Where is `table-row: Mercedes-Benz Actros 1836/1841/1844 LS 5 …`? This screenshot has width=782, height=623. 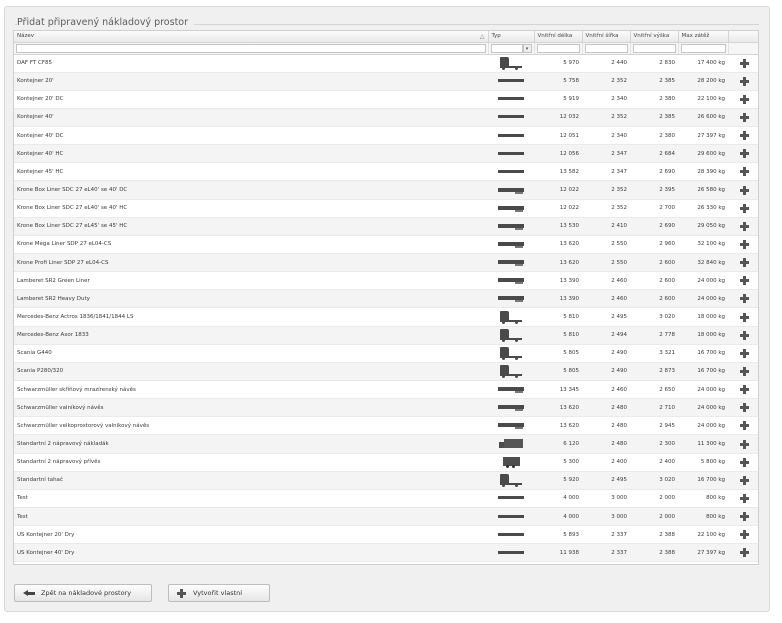
table-row: Mercedes-Benz Actros 1836/1841/1844 LS 5 … is located at coordinates (386, 317).